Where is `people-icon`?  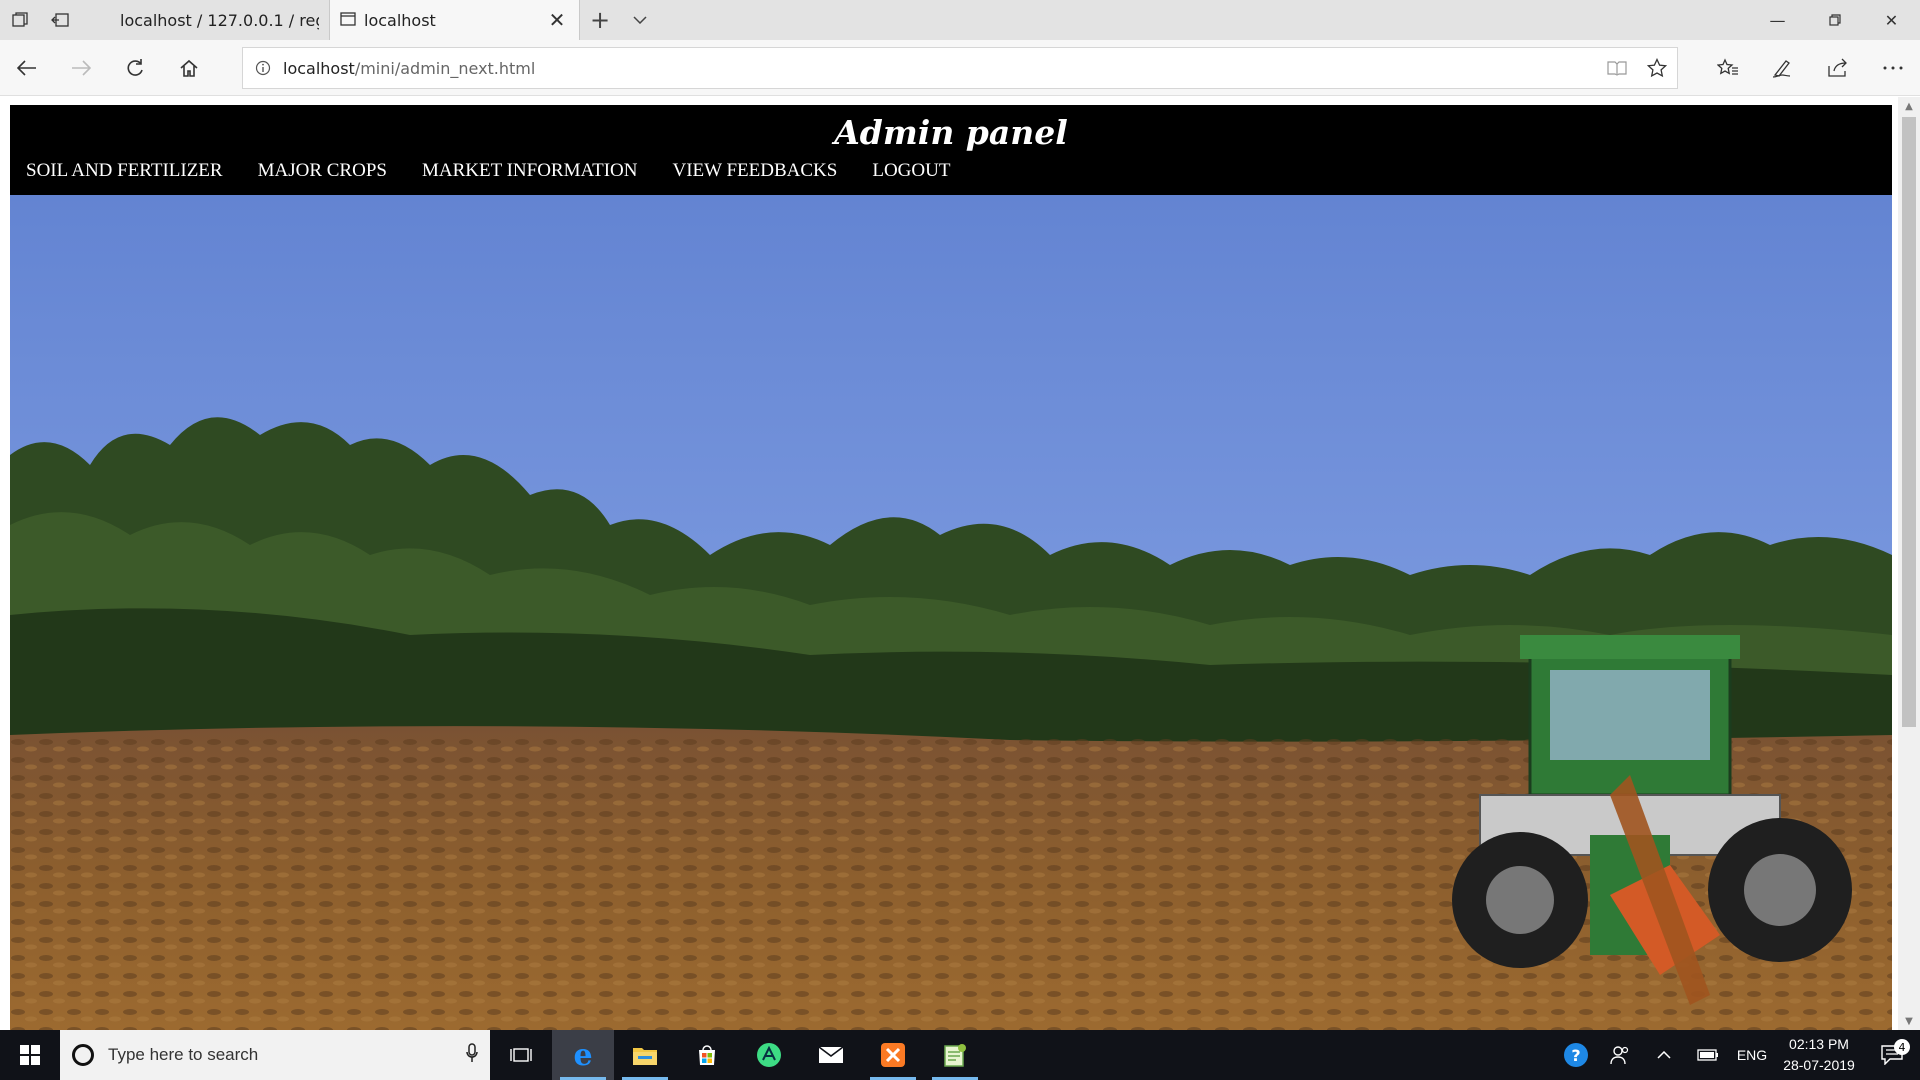 people-icon is located at coordinates (1620, 1055).